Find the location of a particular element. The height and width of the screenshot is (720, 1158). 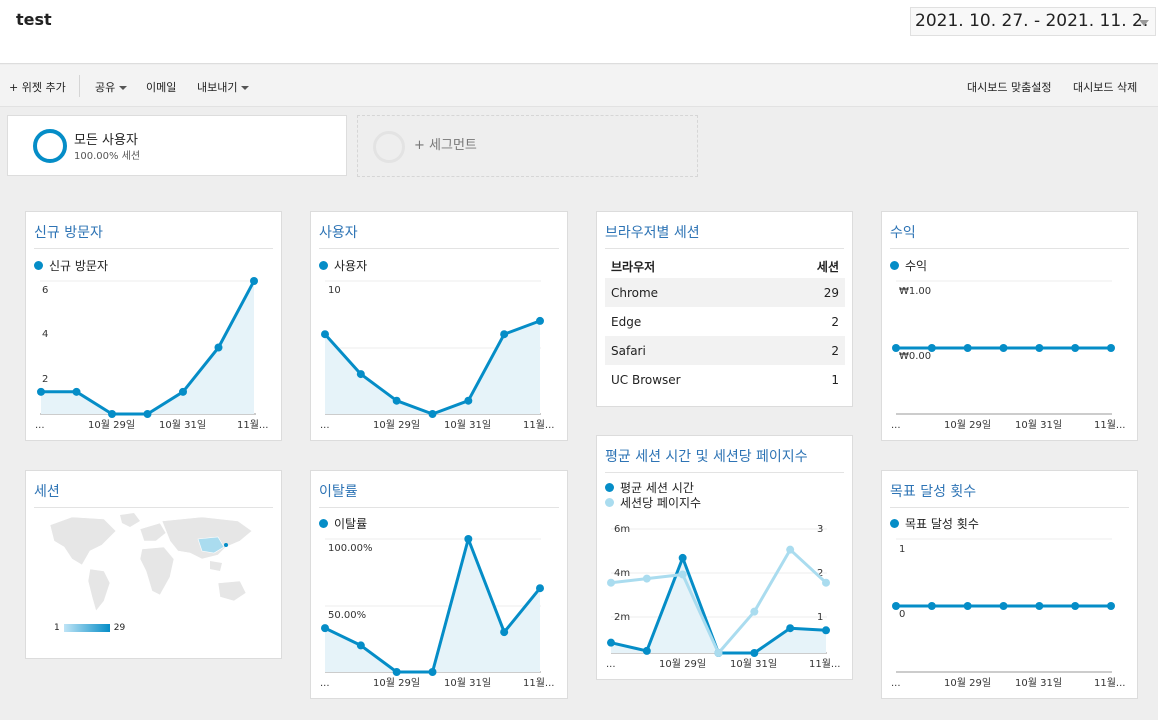

add-widget-button: + 위젯 추가 is located at coordinates (37, 87).